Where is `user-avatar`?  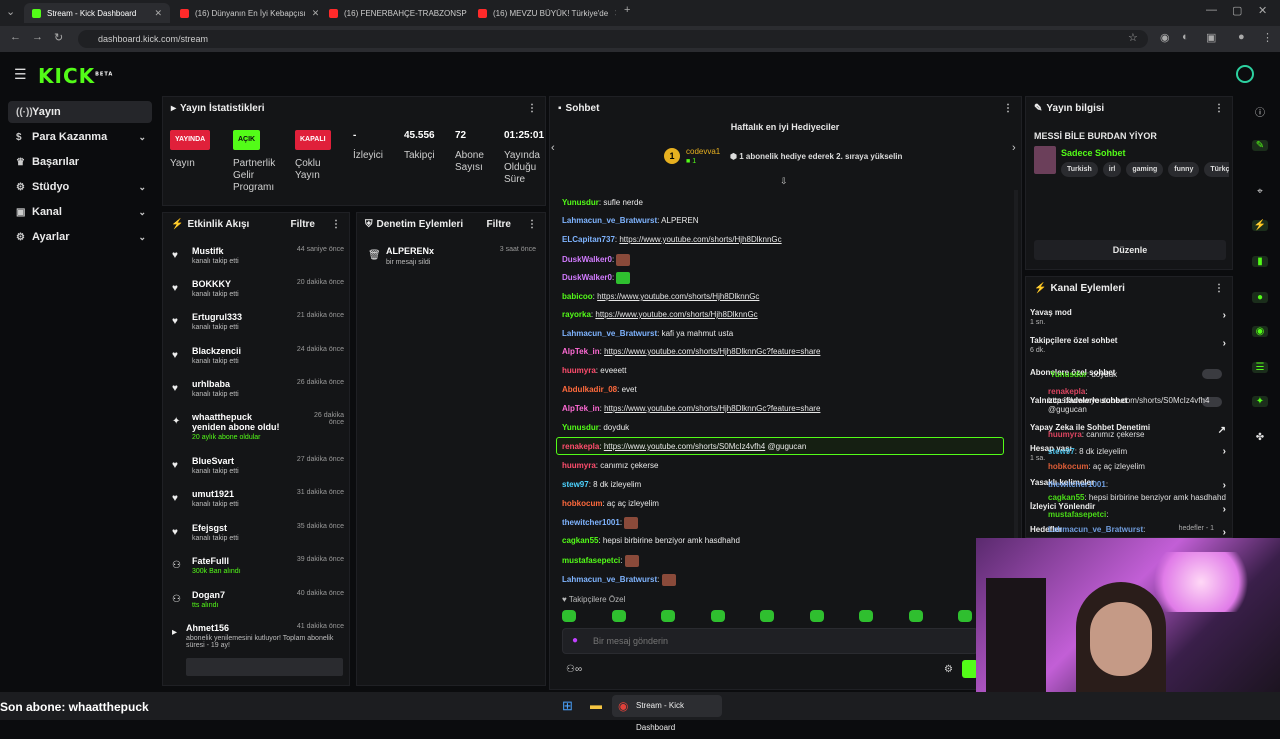
user-avatar is located at coordinates (1245, 74).